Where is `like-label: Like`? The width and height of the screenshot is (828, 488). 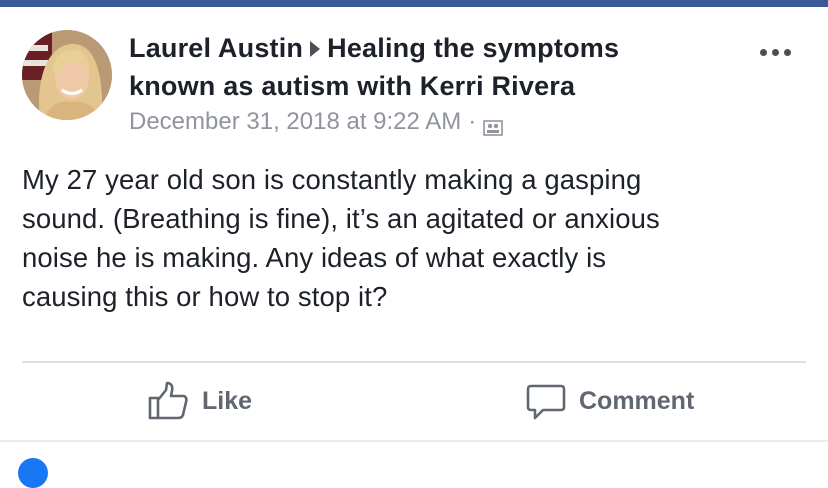
like-label: Like is located at coordinates (227, 400).